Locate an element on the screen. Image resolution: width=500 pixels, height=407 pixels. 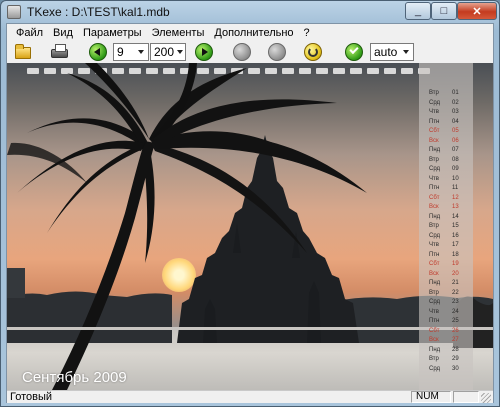
page-select: 9 is located at coordinates (131, 52).